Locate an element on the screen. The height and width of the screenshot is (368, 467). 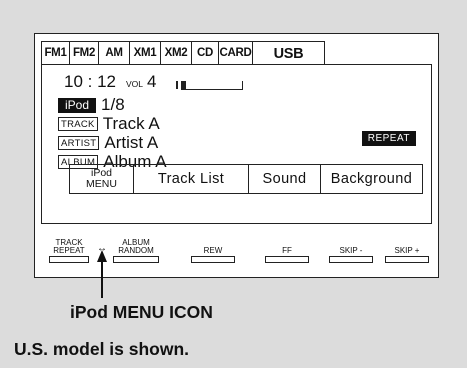
artist-tag: ARTIST is located at coordinates (79, 143).